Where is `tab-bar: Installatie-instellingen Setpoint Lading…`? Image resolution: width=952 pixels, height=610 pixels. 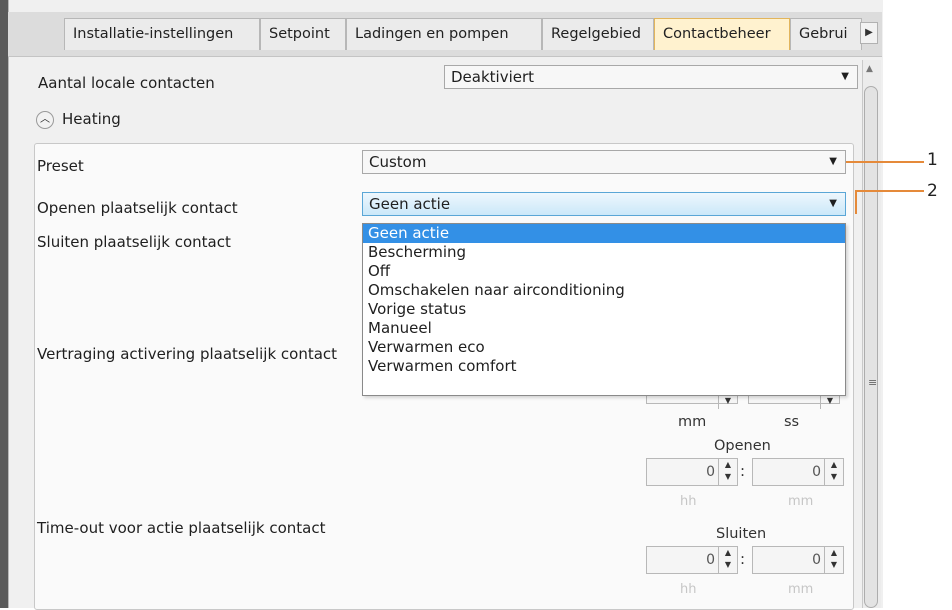 tab-bar: Installatie-instellingen Setpoint Lading… is located at coordinates (445, 34).